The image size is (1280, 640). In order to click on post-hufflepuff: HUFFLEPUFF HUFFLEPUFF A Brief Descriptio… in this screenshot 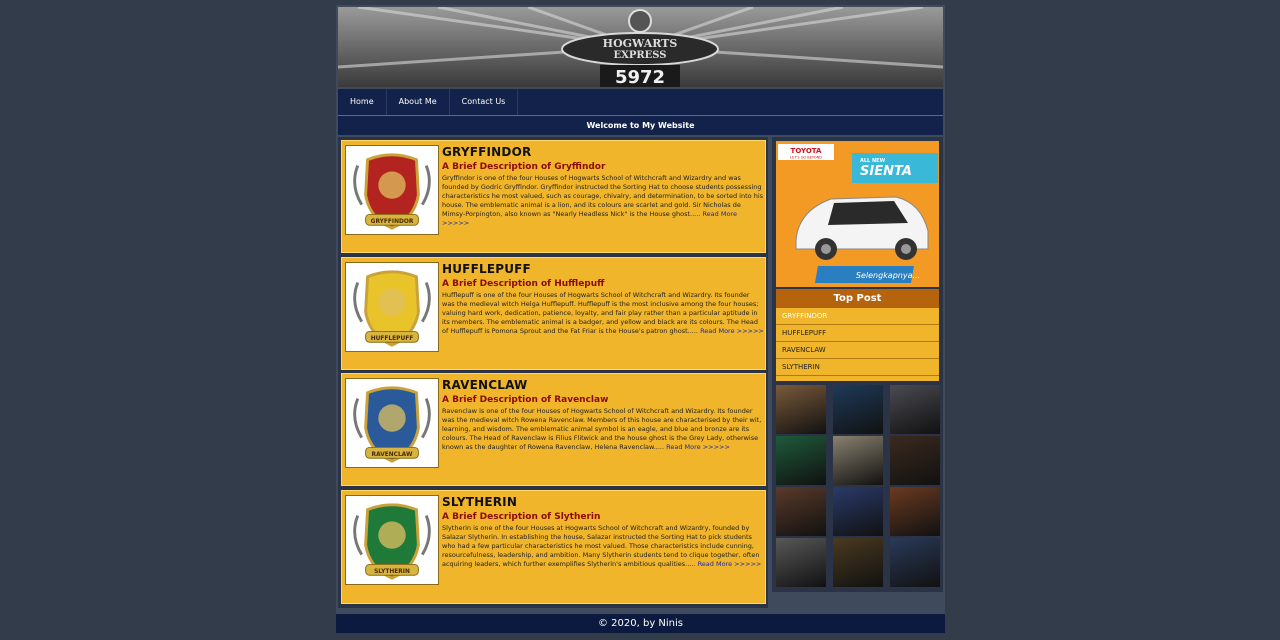, I will do `click(553, 313)`.